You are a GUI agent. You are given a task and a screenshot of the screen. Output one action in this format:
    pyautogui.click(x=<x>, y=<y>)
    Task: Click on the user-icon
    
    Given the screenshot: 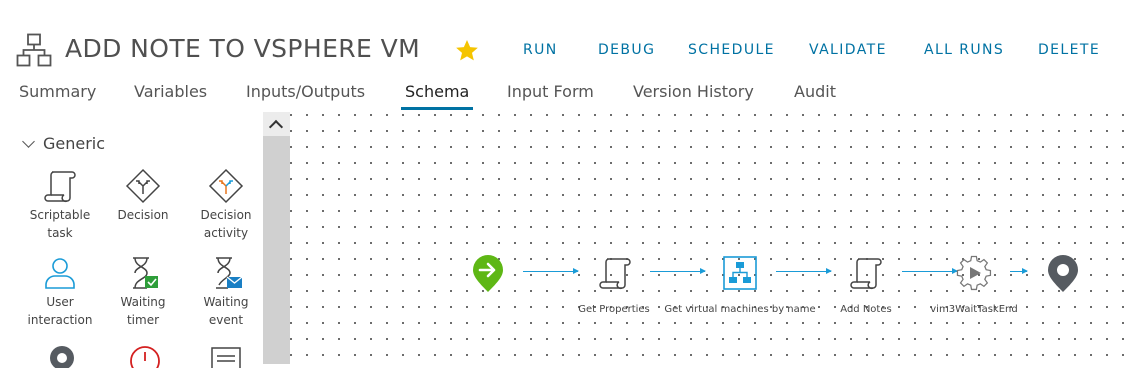 What is the action you would take?
    pyautogui.click(x=60, y=273)
    